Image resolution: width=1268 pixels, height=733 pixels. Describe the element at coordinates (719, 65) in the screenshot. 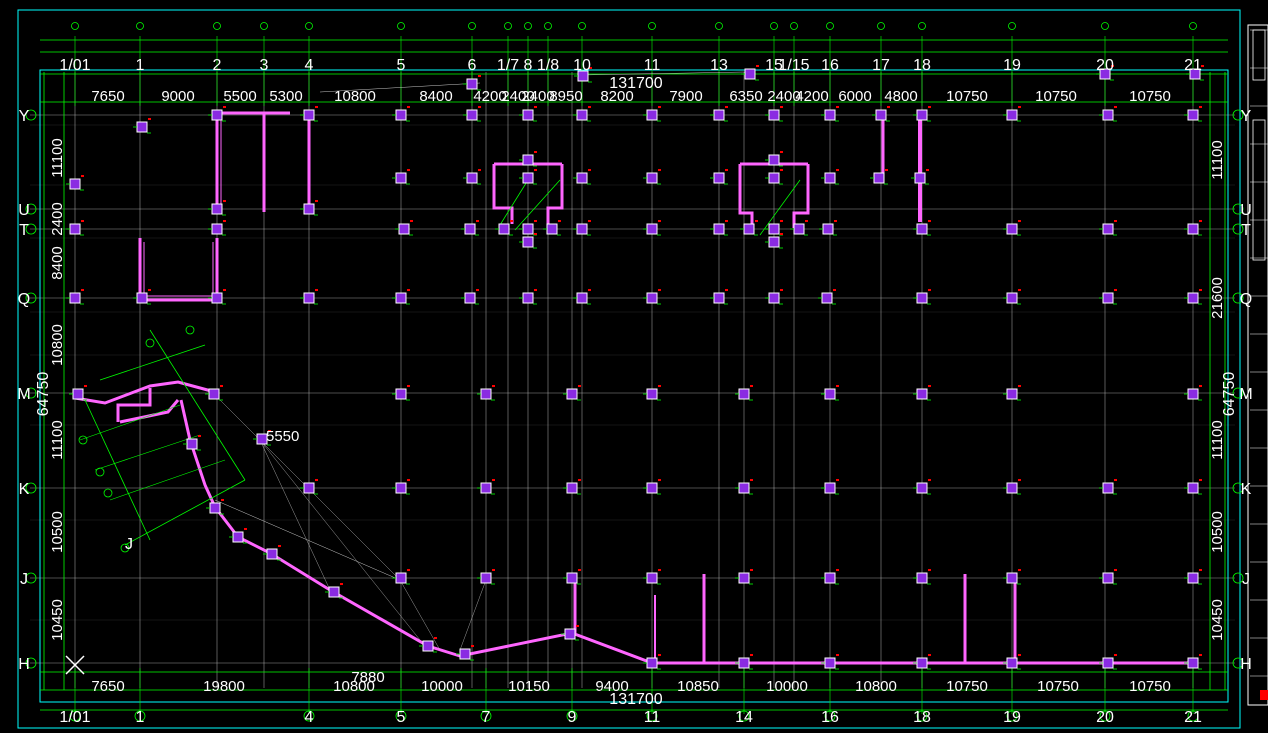

I see `axis-label-top: 13` at that location.